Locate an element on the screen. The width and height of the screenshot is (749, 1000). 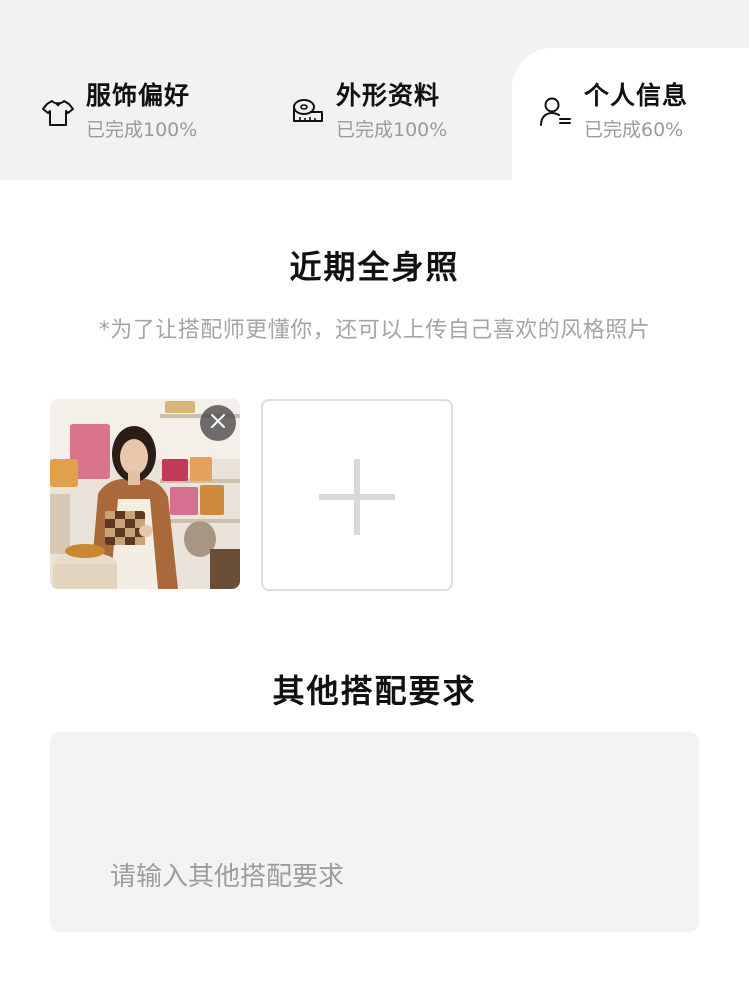
tab-personal-info: 个人信息 已完成60% is located at coordinates (613, 118).